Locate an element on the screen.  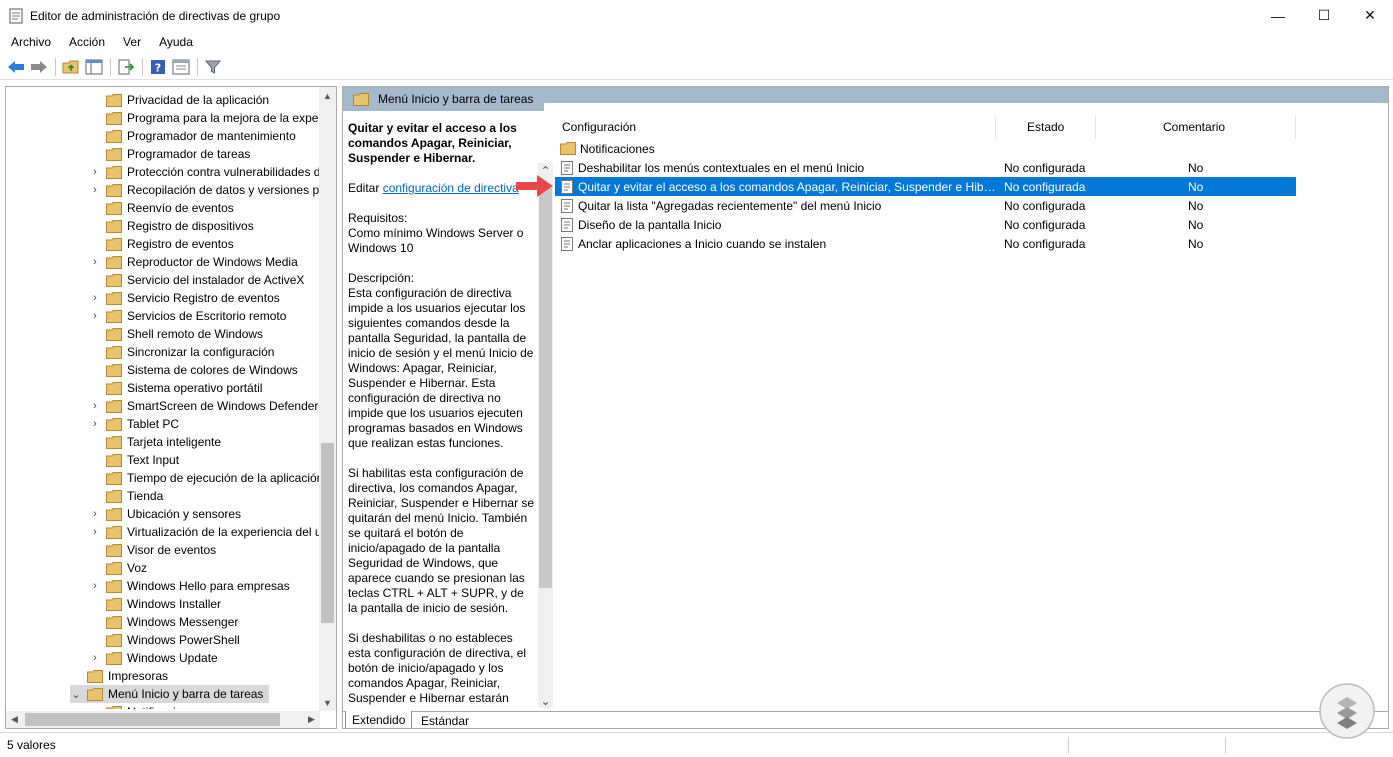
watermark-logo-icon is located at coordinates (1347, 711).